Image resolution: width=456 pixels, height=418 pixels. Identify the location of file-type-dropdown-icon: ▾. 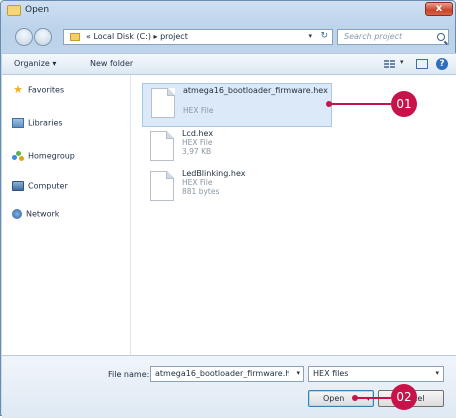
(437, 373).